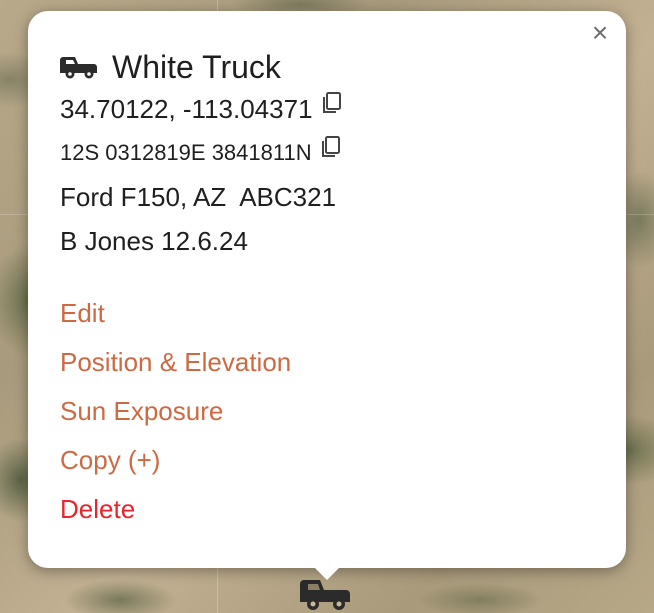 The height and width of the screenshot is (613, 654). I want to click on close-icon: ×, so click(600, 32).